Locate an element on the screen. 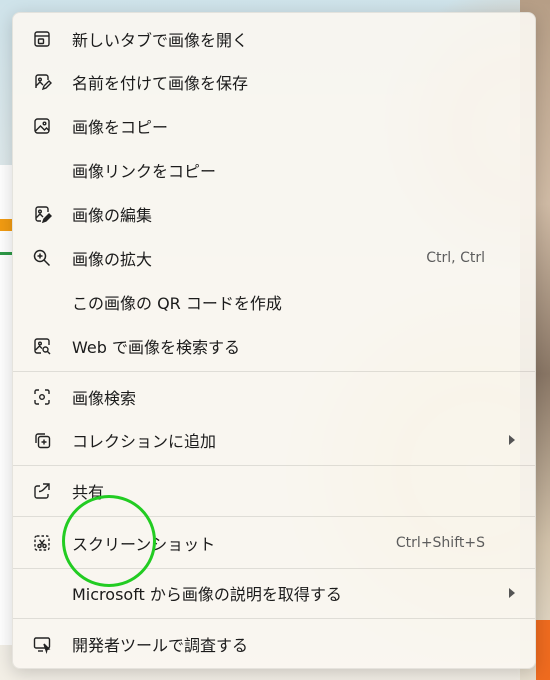 This screenshot has width=550, height=680. menu-item-copy-image: 画像をコピー is located at coordinates (274, 126).